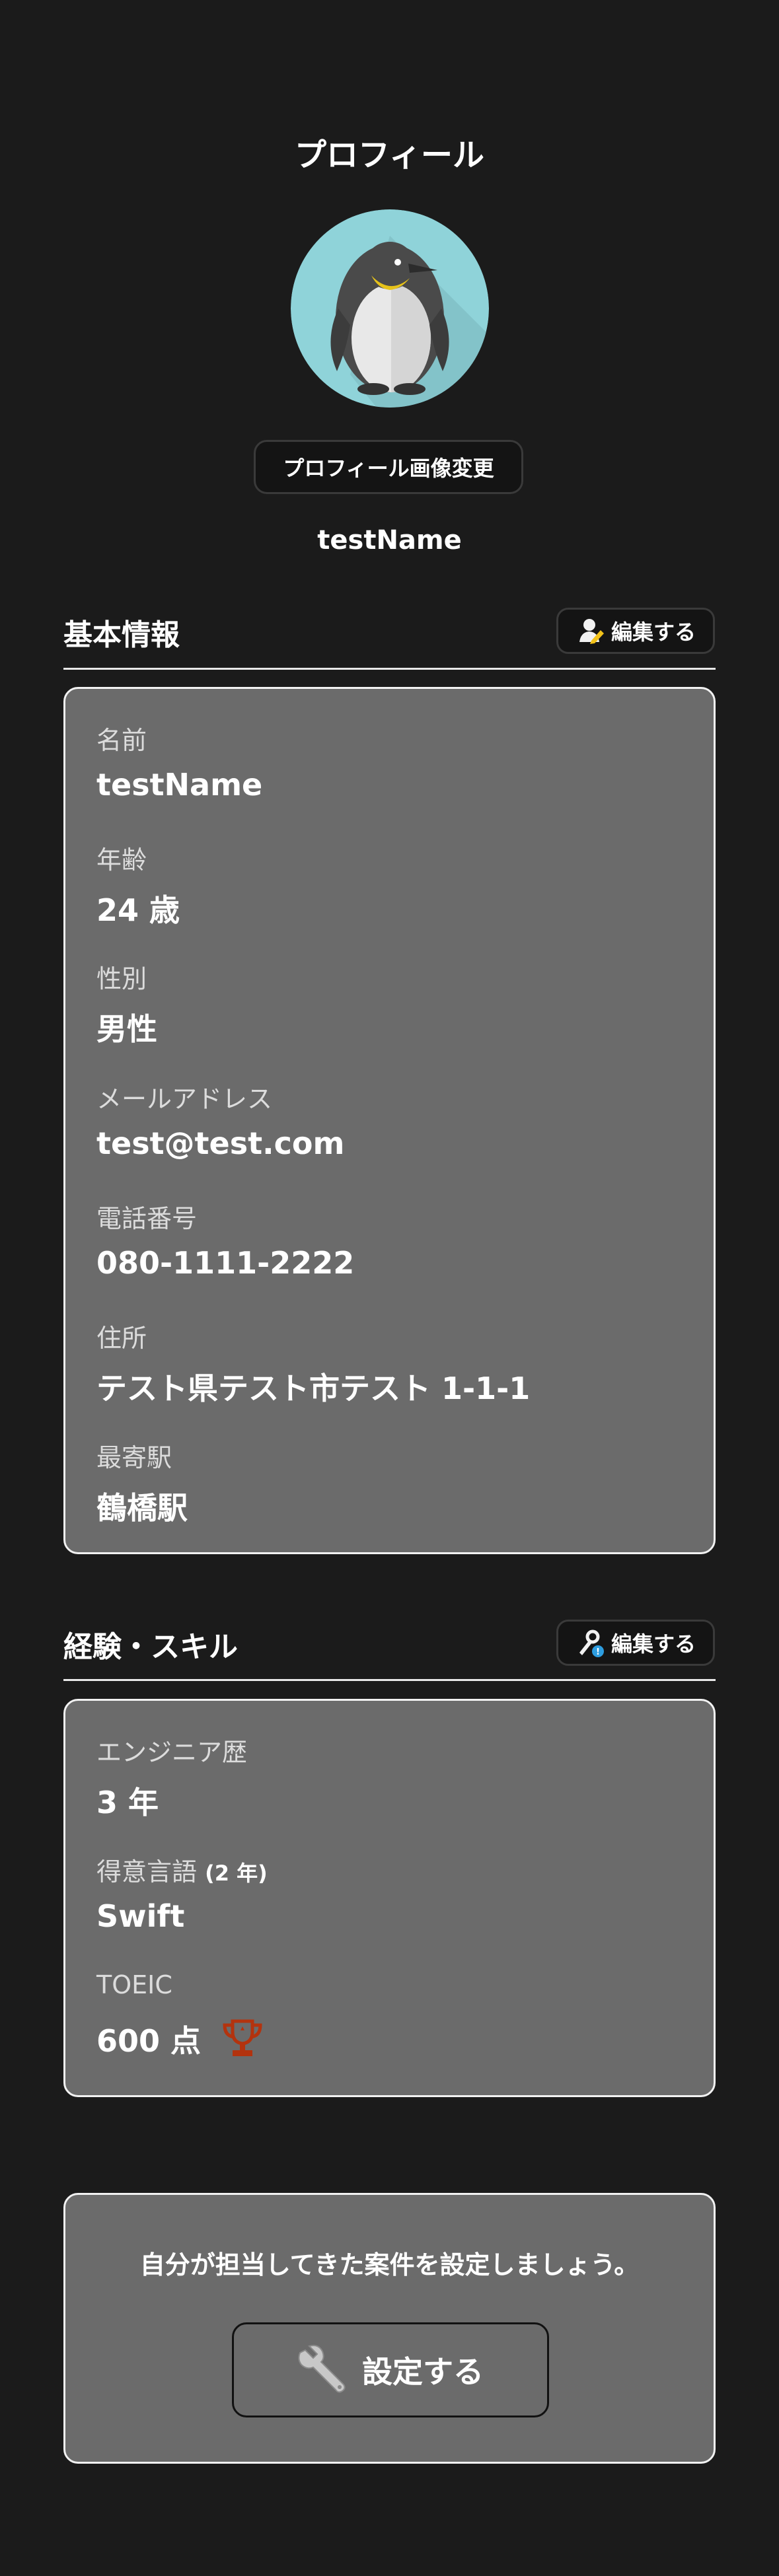 Image resolution: width=779 pixels, height=2576 pixels. I want to click on language-label-row: 得意言語 (2 年), so click(182, 1869).